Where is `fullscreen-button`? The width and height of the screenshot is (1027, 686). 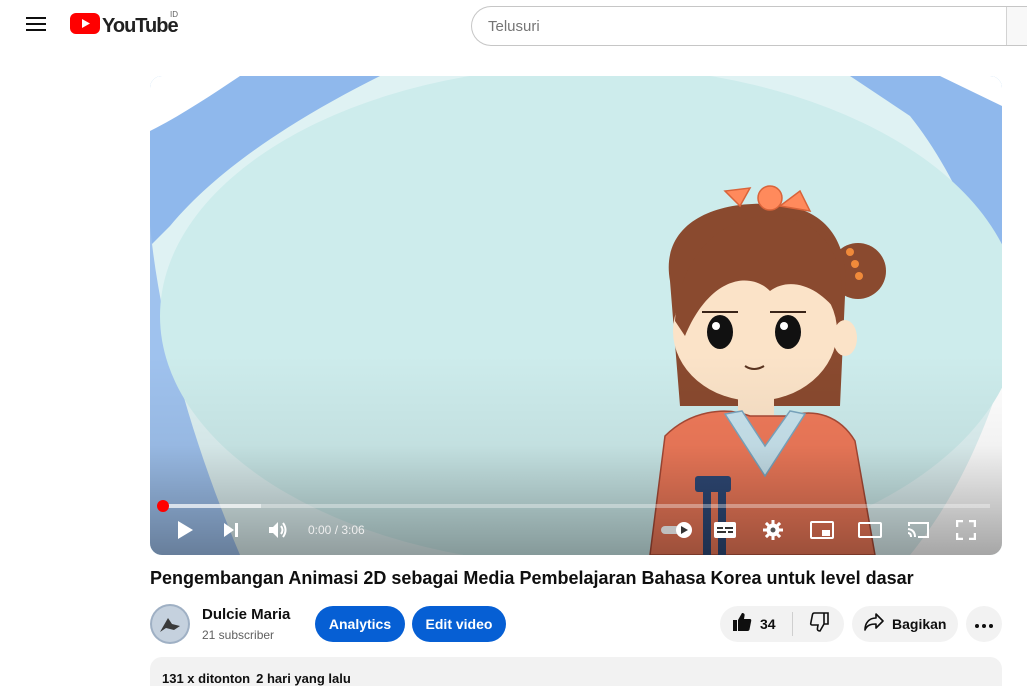 fullscreen-button is located at coordinates (966, 532).